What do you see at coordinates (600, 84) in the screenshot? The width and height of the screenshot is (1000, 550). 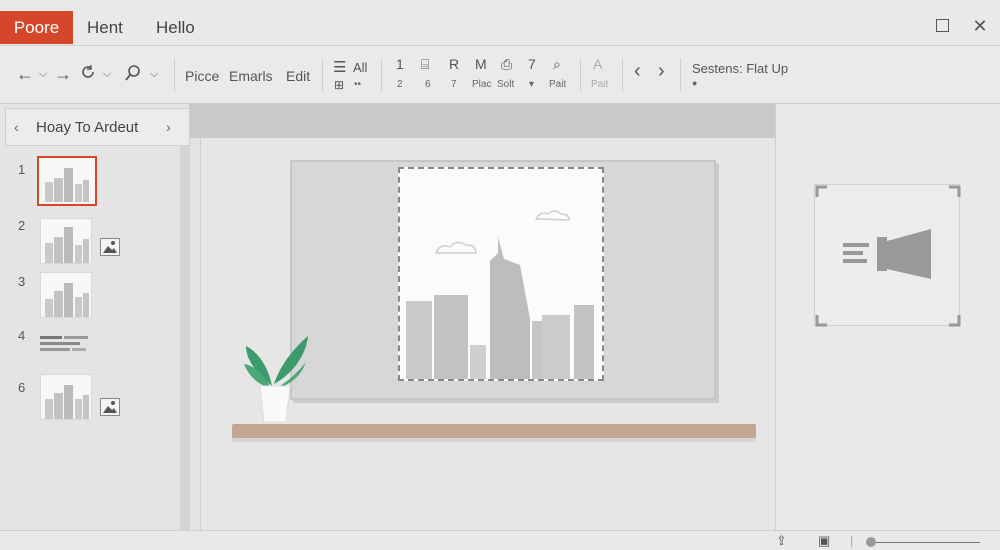 I see `tool-faded-label: Pait` at bounding box center [600, 84].